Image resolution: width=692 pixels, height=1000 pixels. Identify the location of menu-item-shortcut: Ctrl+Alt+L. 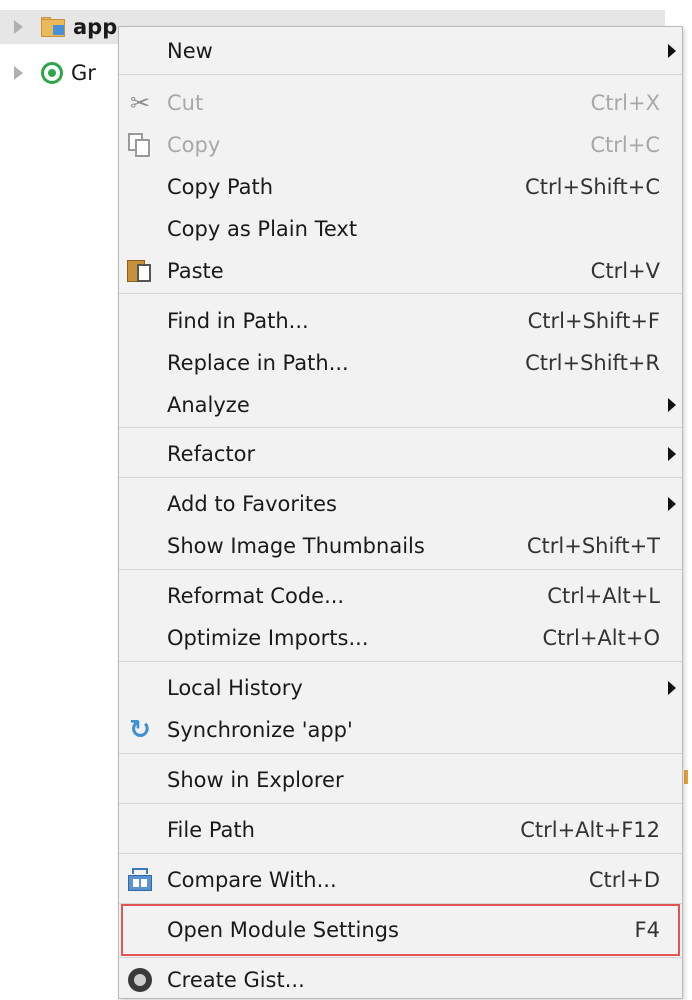
(603, 596).